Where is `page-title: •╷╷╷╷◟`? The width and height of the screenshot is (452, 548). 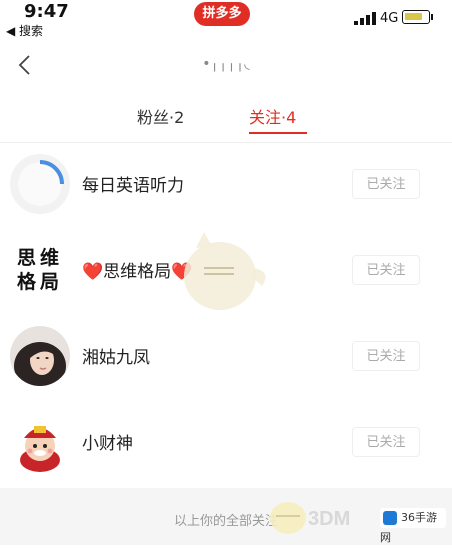 page-title: •╷╷╷╷◟ is located at coordinates (226, 64).